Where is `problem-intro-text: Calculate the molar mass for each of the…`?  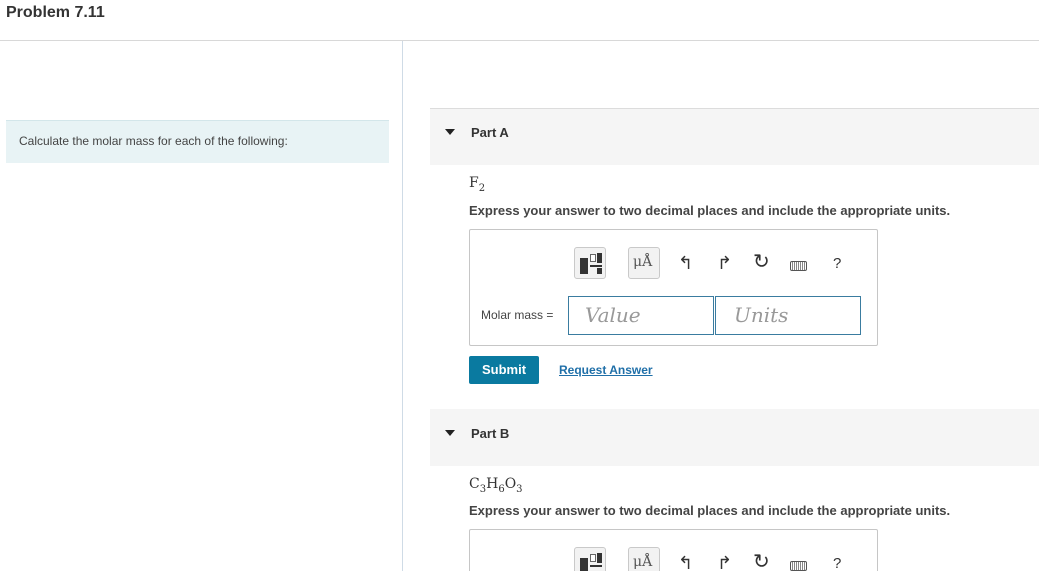 problem-intro-text: Calculate the molar mass for each of the… is located at coordinates (153, 141).